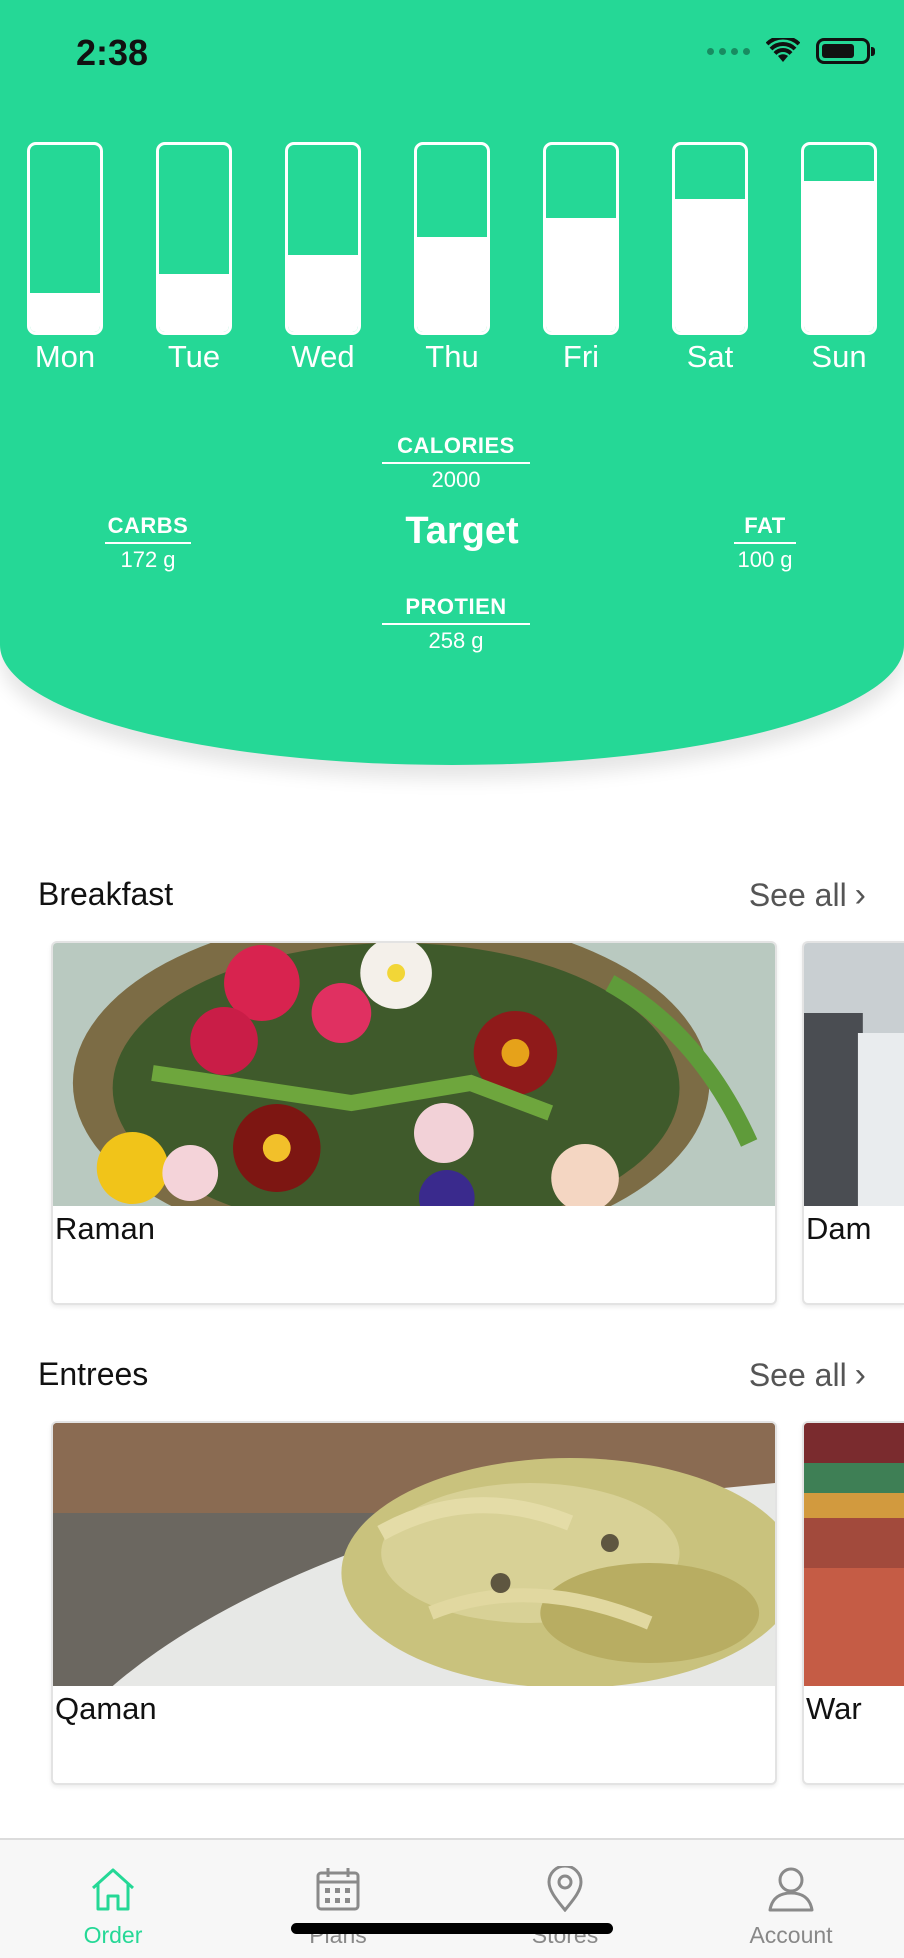 This screenshot has width=904, height=1958. I want to click on salad-image, so click(414, 1074).